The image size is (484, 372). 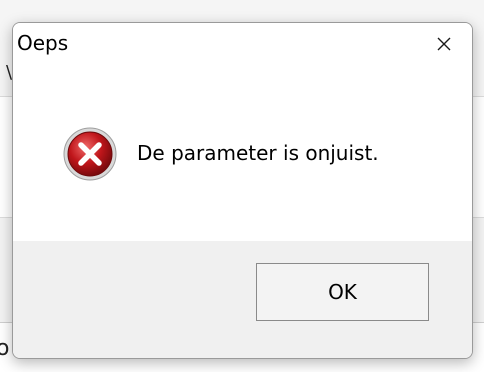 What do you see at coordinates (43, 43) in the screenshot?
I see `dialog-title: Oeps` at bounding box center [43, 43].